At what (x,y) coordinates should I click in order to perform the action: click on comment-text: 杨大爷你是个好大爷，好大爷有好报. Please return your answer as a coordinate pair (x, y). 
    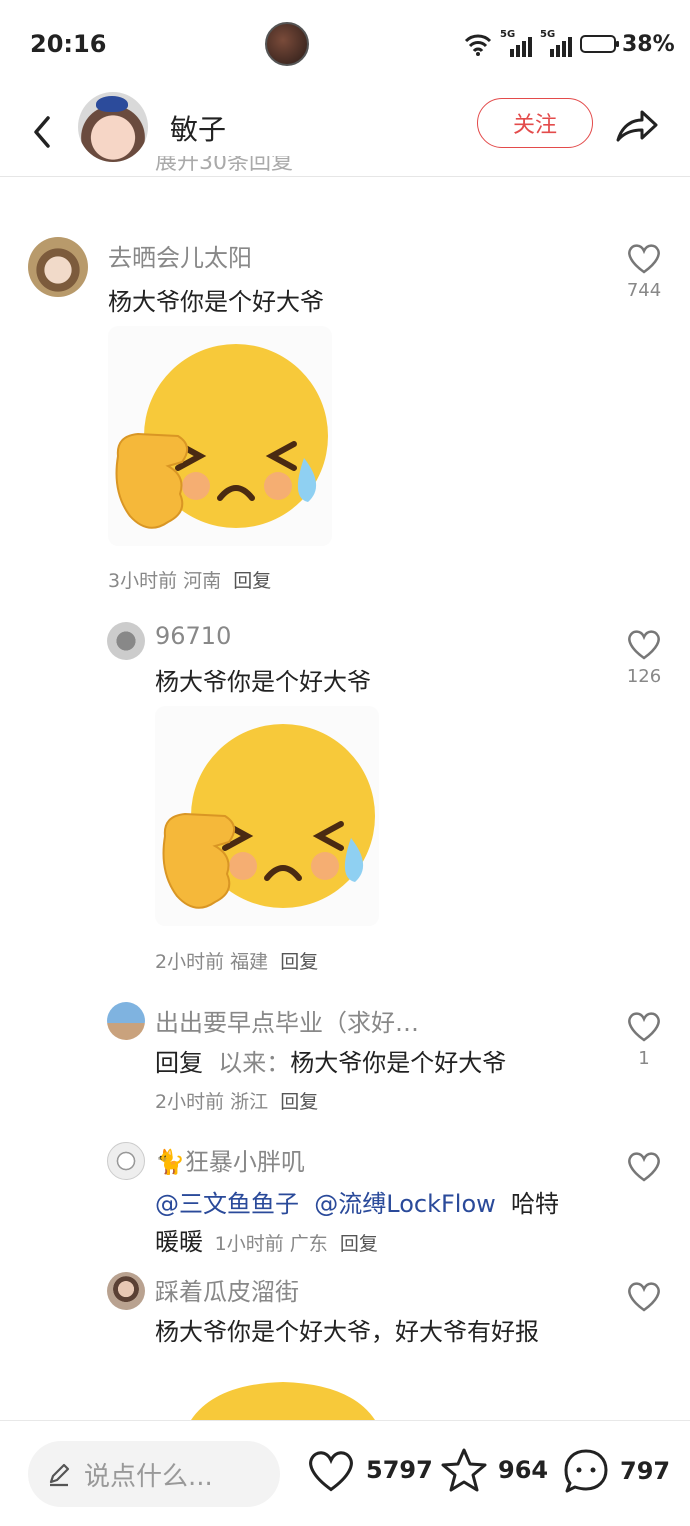
    Looking at the image, I should click on (347, 1332).